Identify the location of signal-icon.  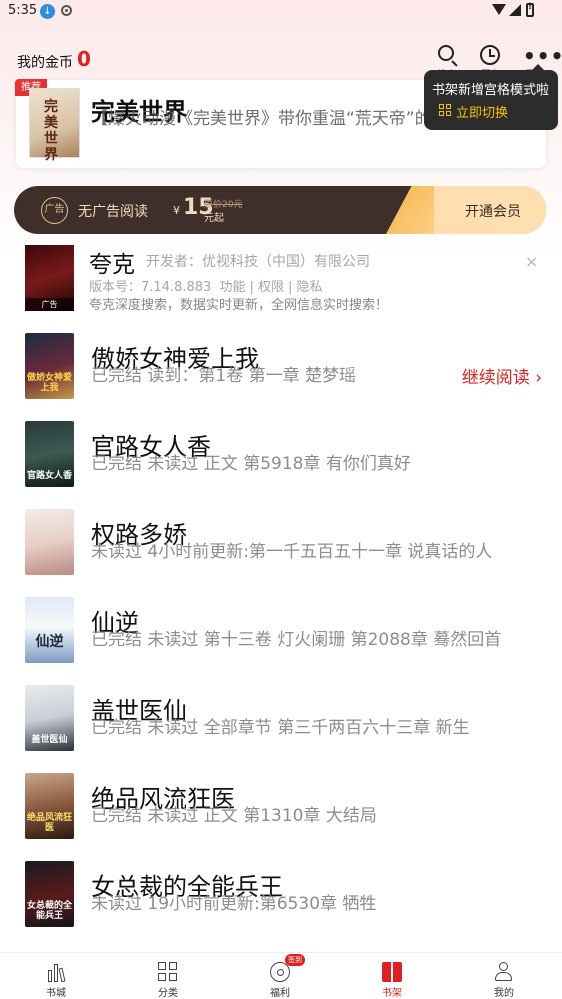
(515, 10).